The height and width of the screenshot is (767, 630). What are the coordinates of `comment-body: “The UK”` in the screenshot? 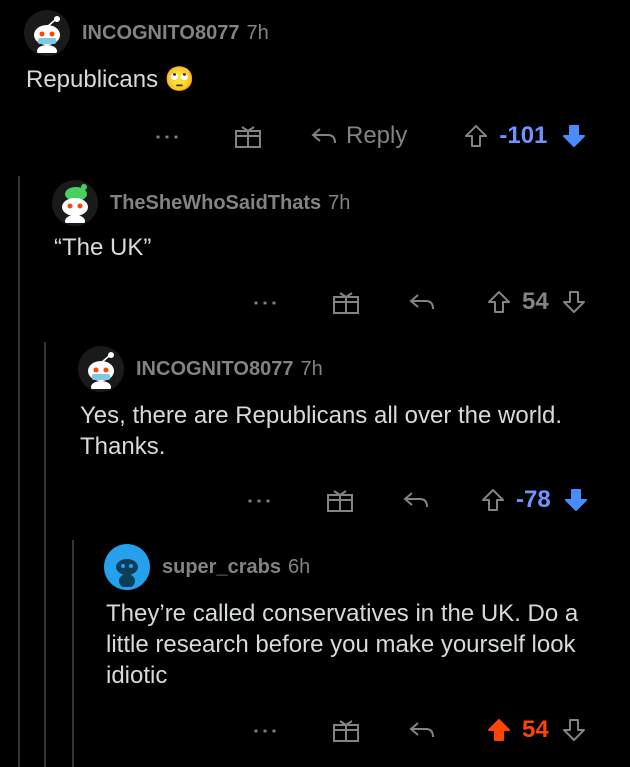 It's located at (103, 247).